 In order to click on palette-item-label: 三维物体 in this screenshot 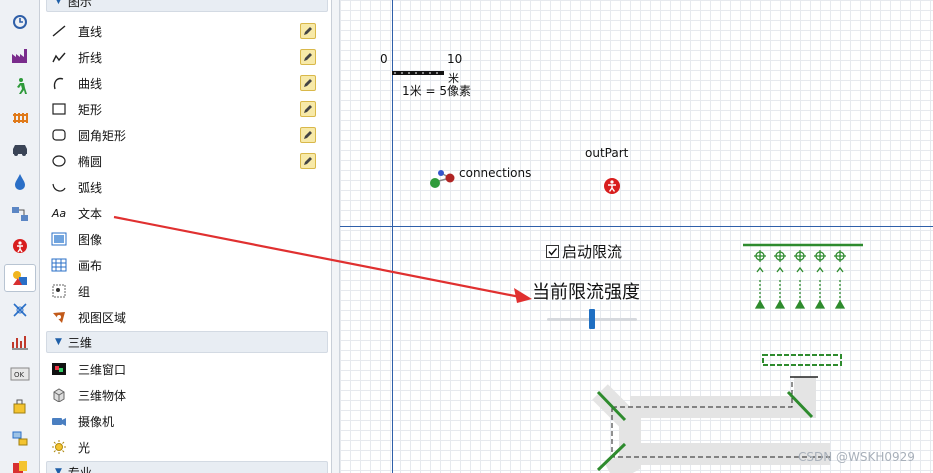, I will do `click(102, 395)`.